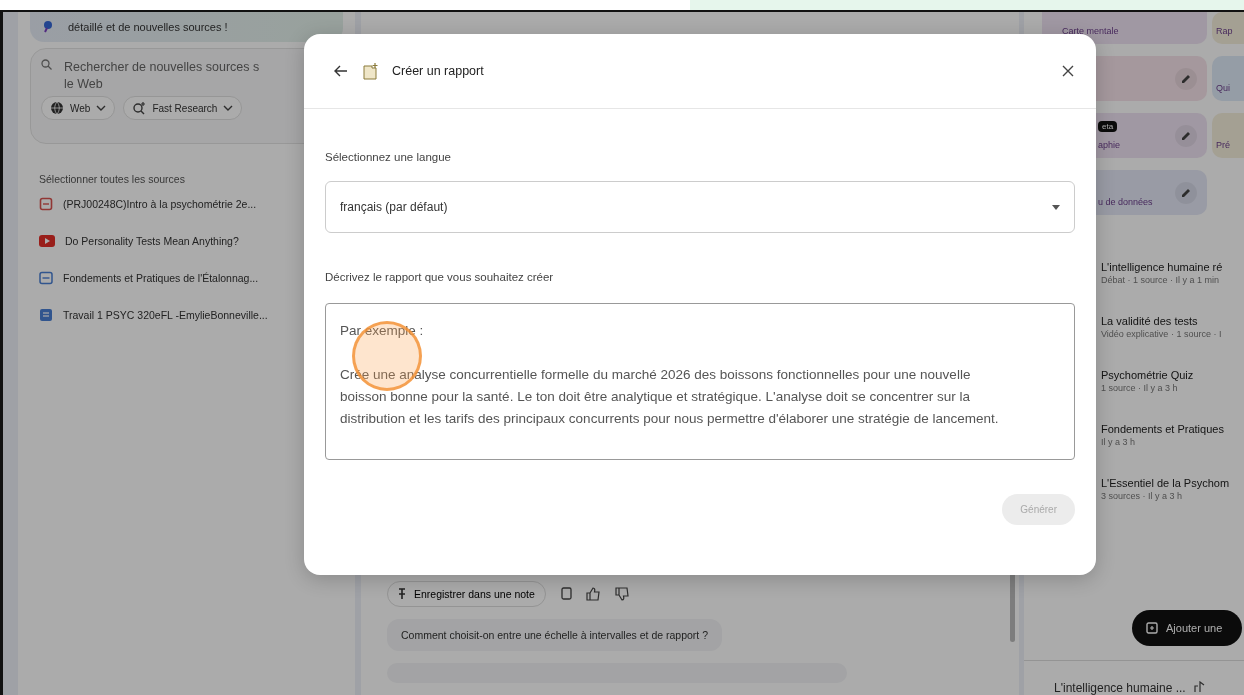  What do you see at coordinates (1172, 375) in the screenshot?
I see `note-title: Psychométrie Quiz` at bounding box center [1172, 375].